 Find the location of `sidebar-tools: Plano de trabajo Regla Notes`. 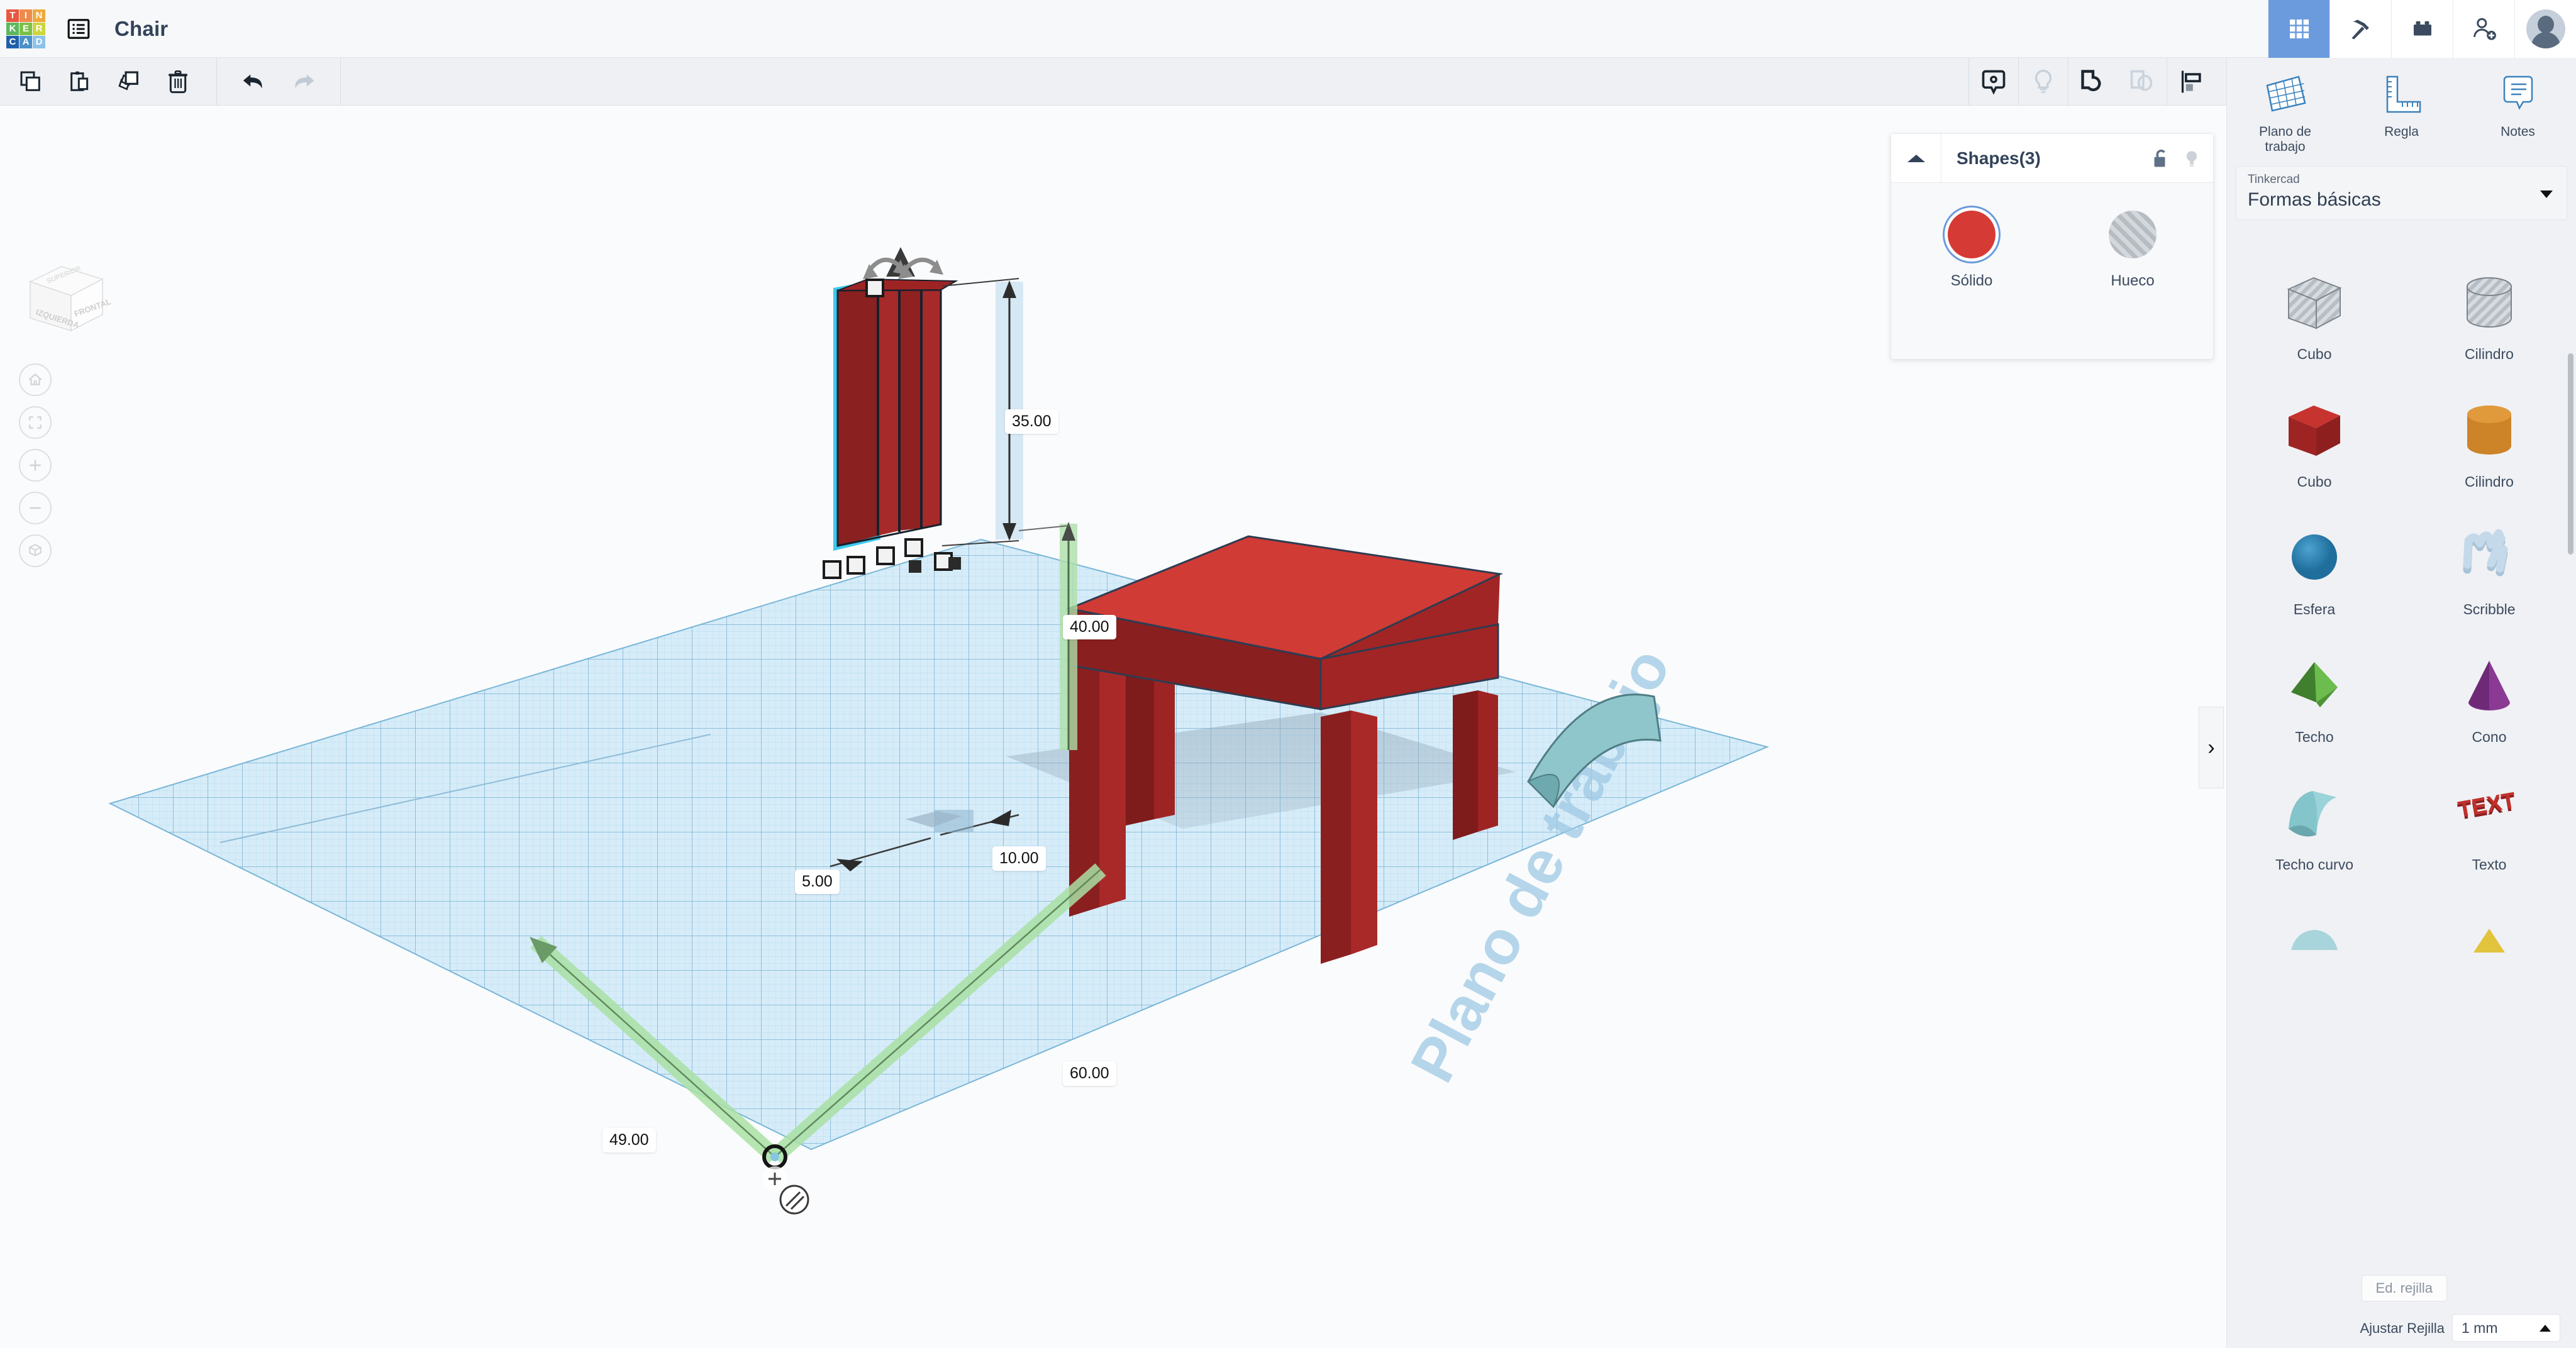

sidebar-tools: Plano de trabajo Regla Notes is located at coordinates (2401, 109).